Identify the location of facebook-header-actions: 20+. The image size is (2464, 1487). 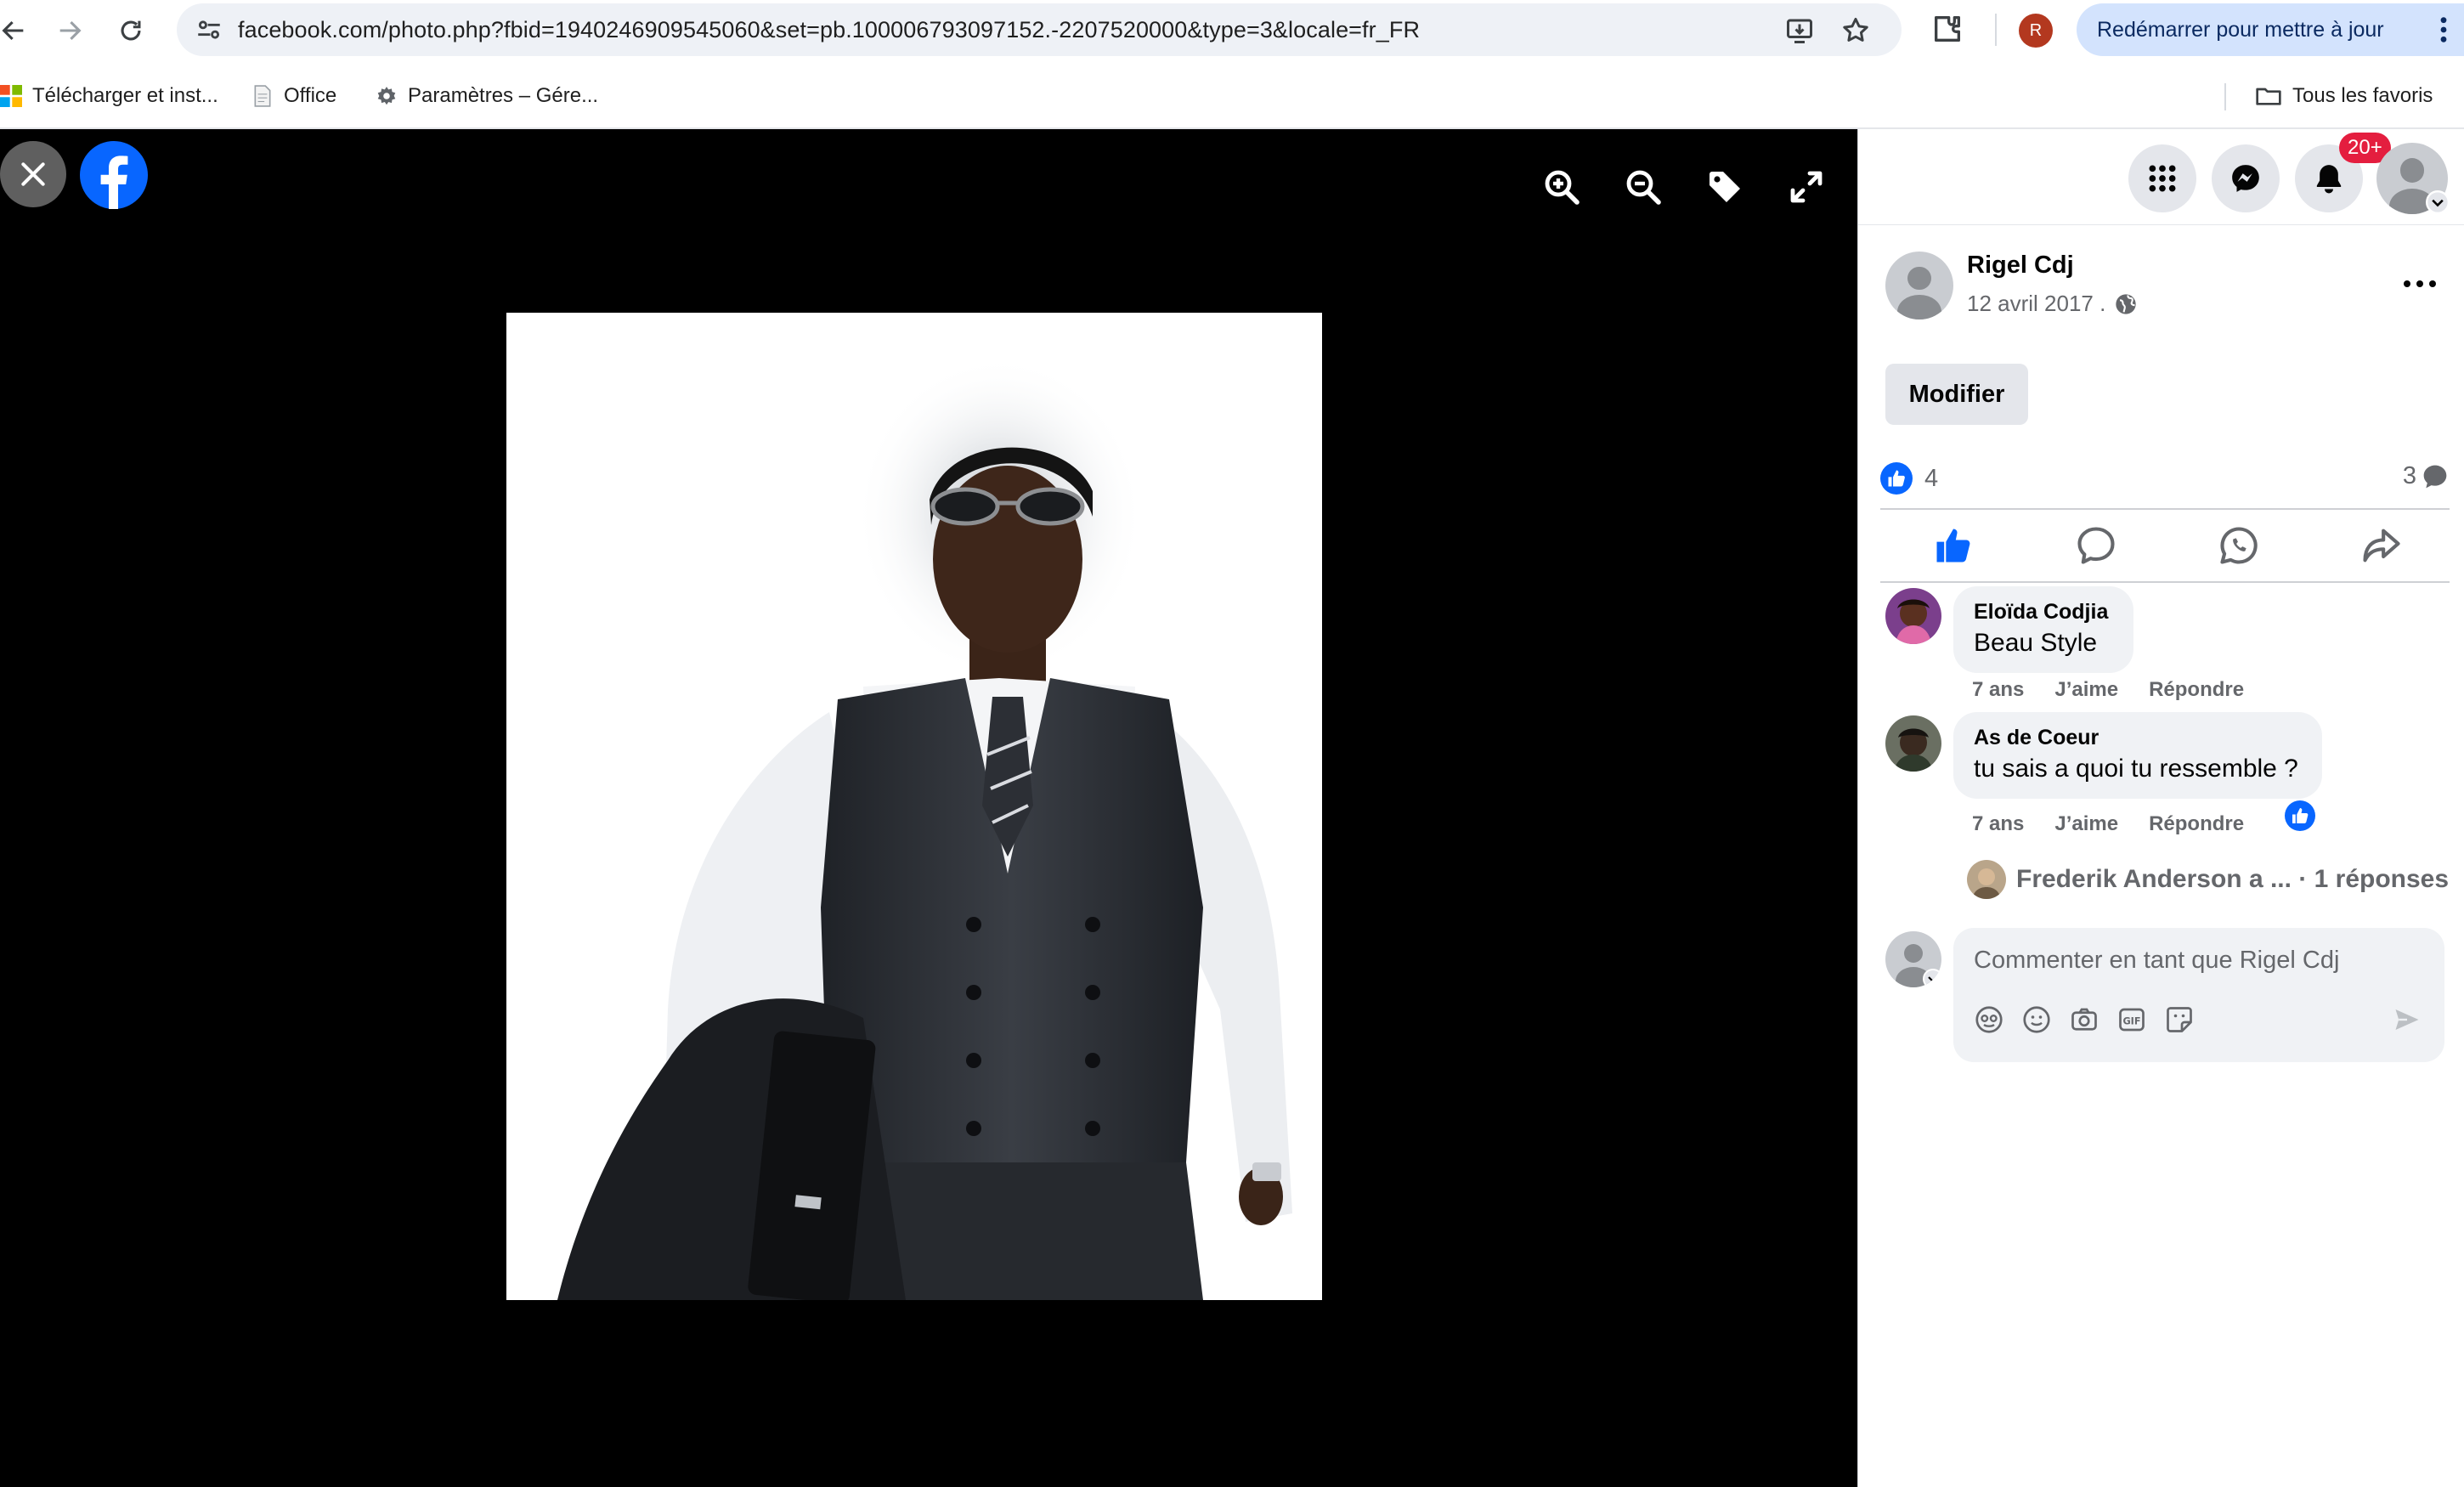
(2161, 177).